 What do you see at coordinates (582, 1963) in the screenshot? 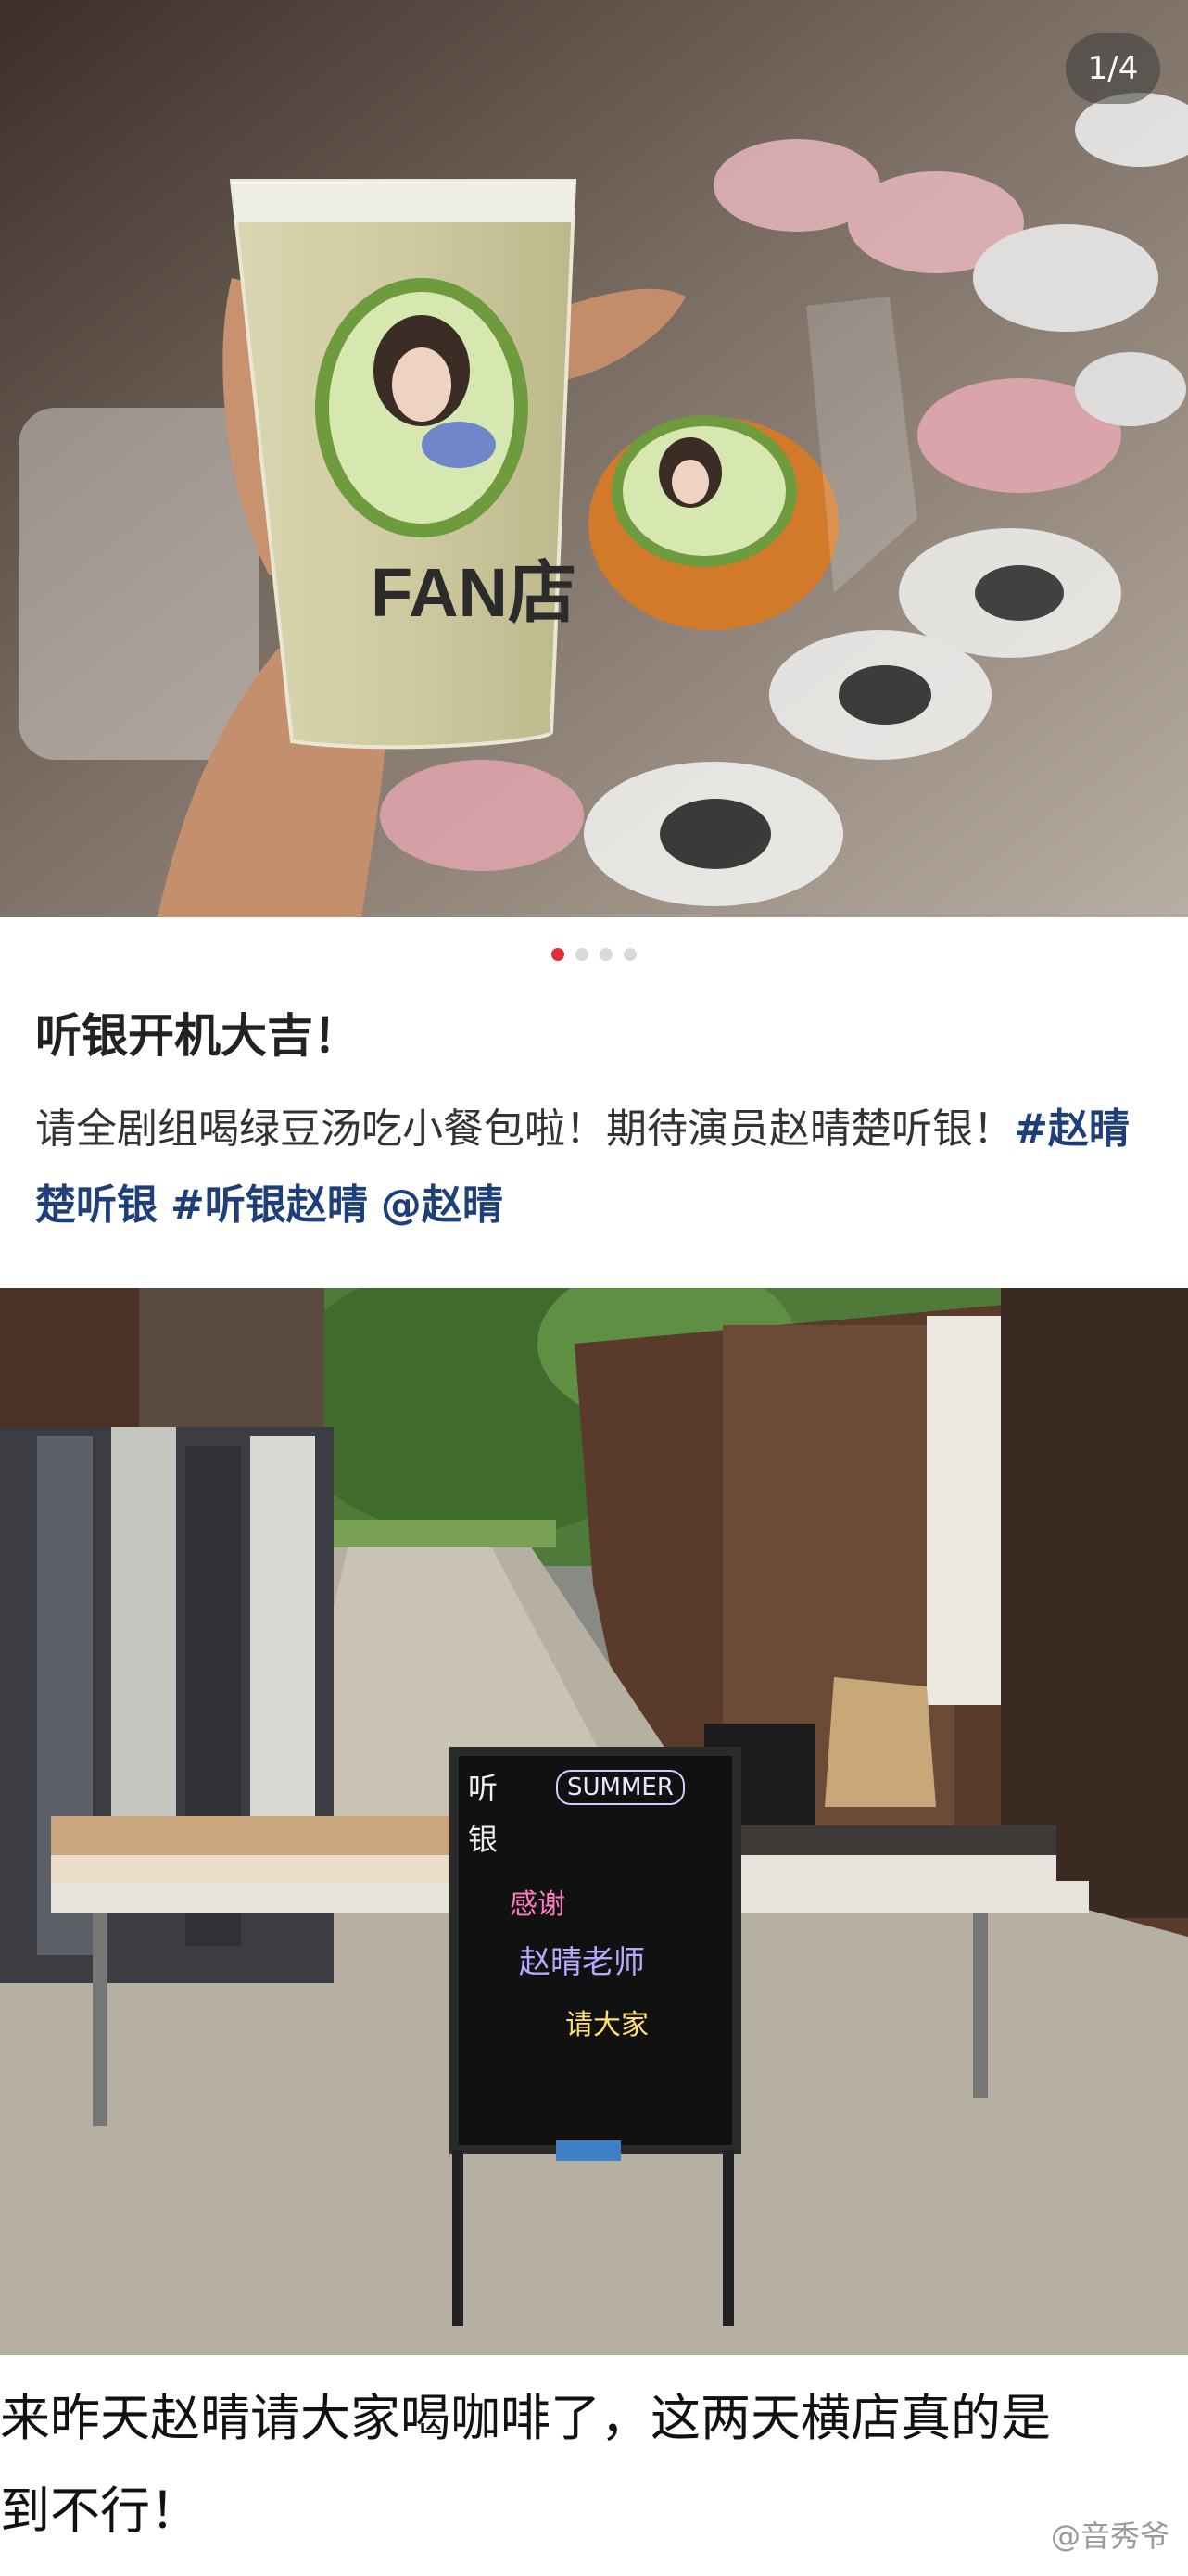
I see `chalkboard-text-teacher: 赵晴老师` at bounding box center [582, 1963].